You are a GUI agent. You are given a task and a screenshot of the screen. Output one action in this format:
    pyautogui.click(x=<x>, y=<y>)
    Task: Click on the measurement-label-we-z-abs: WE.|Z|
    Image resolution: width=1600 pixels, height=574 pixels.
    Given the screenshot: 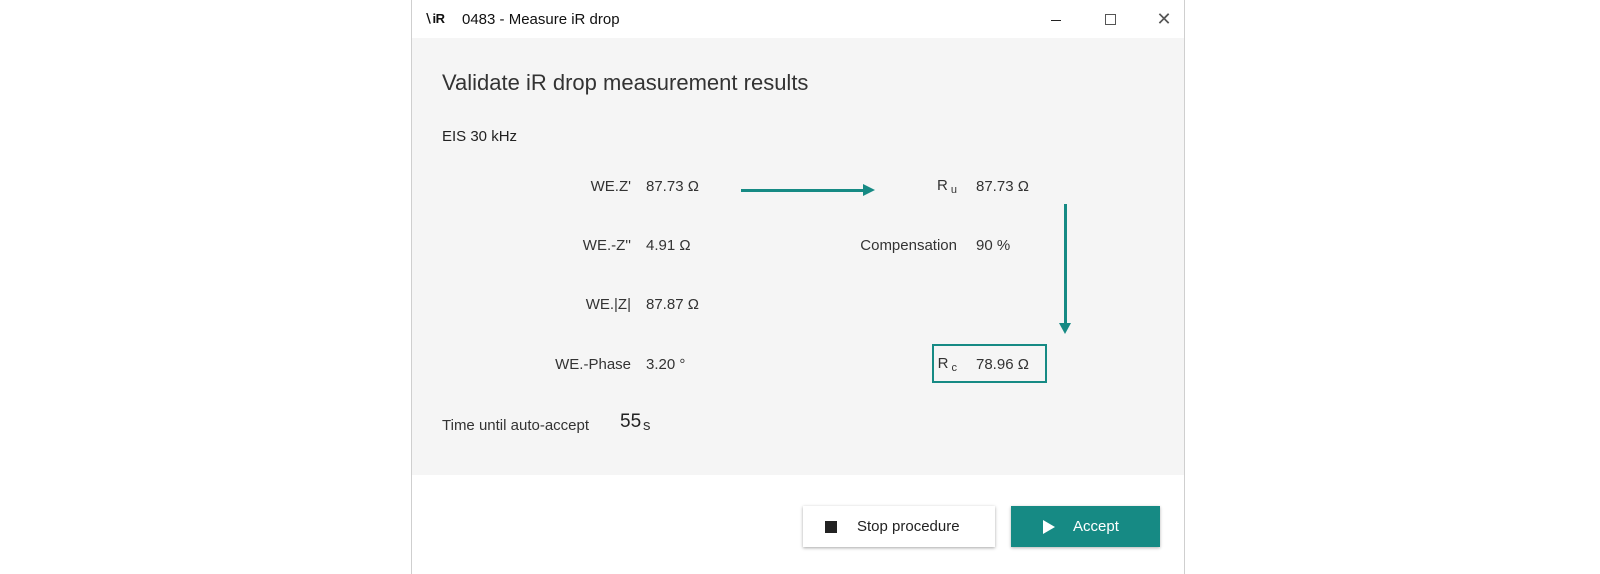 What is the action you would take?
    pyautogui.click(x=608, y=304)
    